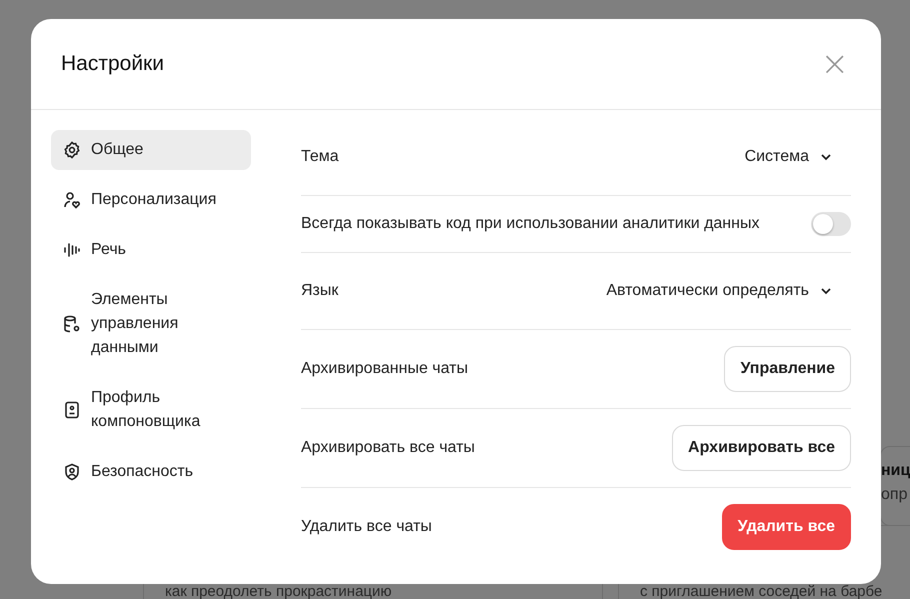 This screenshot has height=599, width=910. What do you see at coordinates (279, 591) in the screenshot?
I see `card-text: как преодолеть прокрастинацию` at bounding box center [279, 591].